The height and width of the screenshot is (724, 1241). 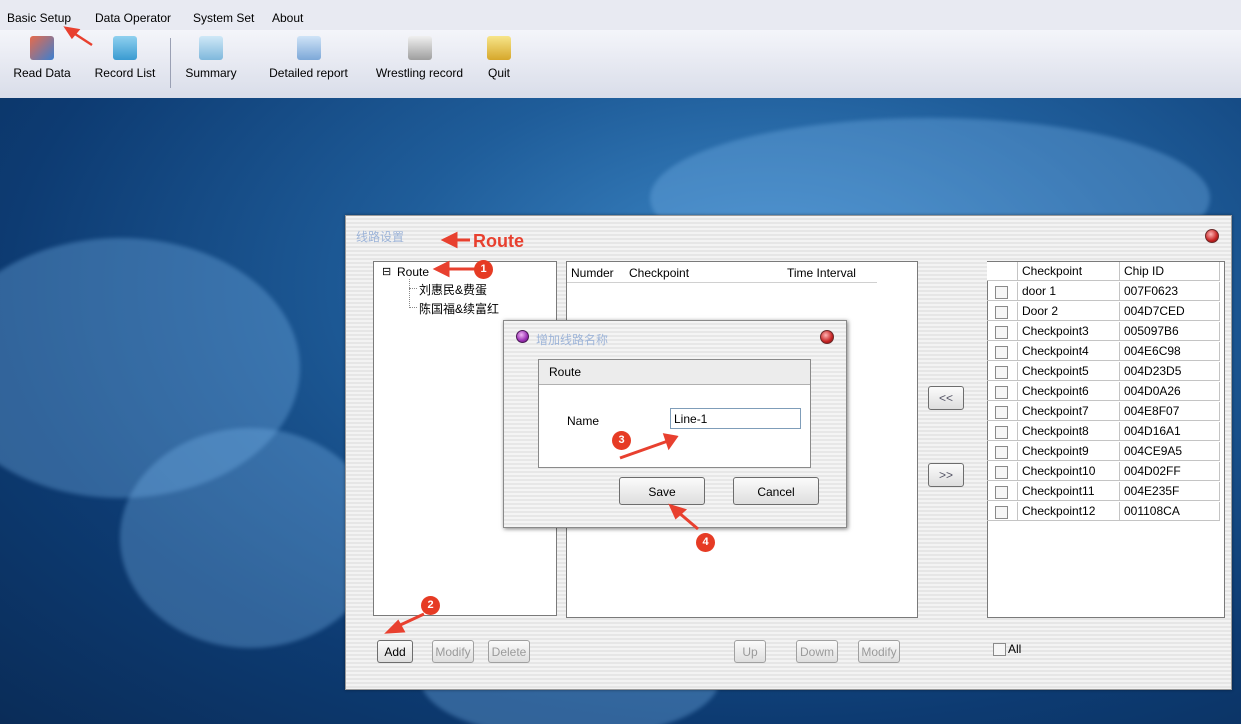 What do you see at coordinates (705, 542) in the screenshot?
I see `step-badge-4: 4` at bounding box center [705, 542].